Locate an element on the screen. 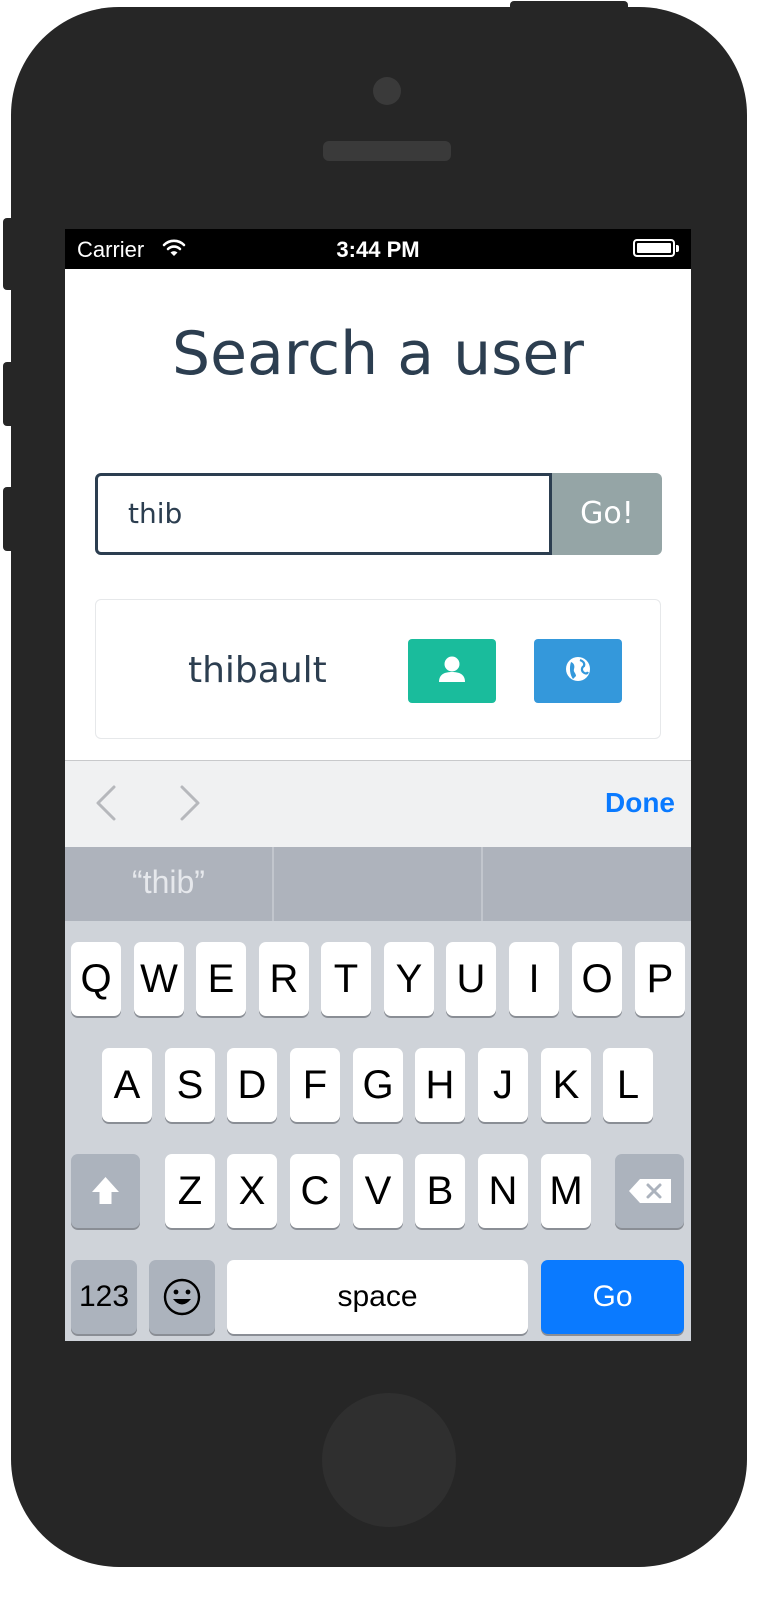  page-title: Search a user is located at coordinates (378, 354).